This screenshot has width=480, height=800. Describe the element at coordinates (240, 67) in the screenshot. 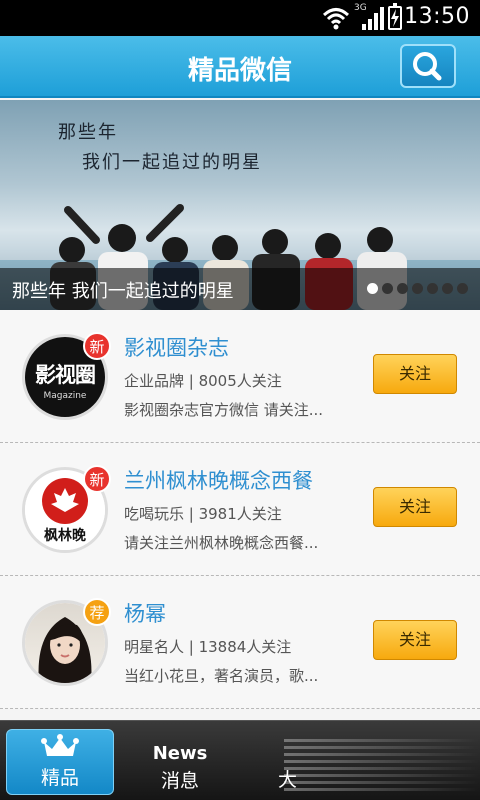

I see `app-header: 精品微信` at that location.